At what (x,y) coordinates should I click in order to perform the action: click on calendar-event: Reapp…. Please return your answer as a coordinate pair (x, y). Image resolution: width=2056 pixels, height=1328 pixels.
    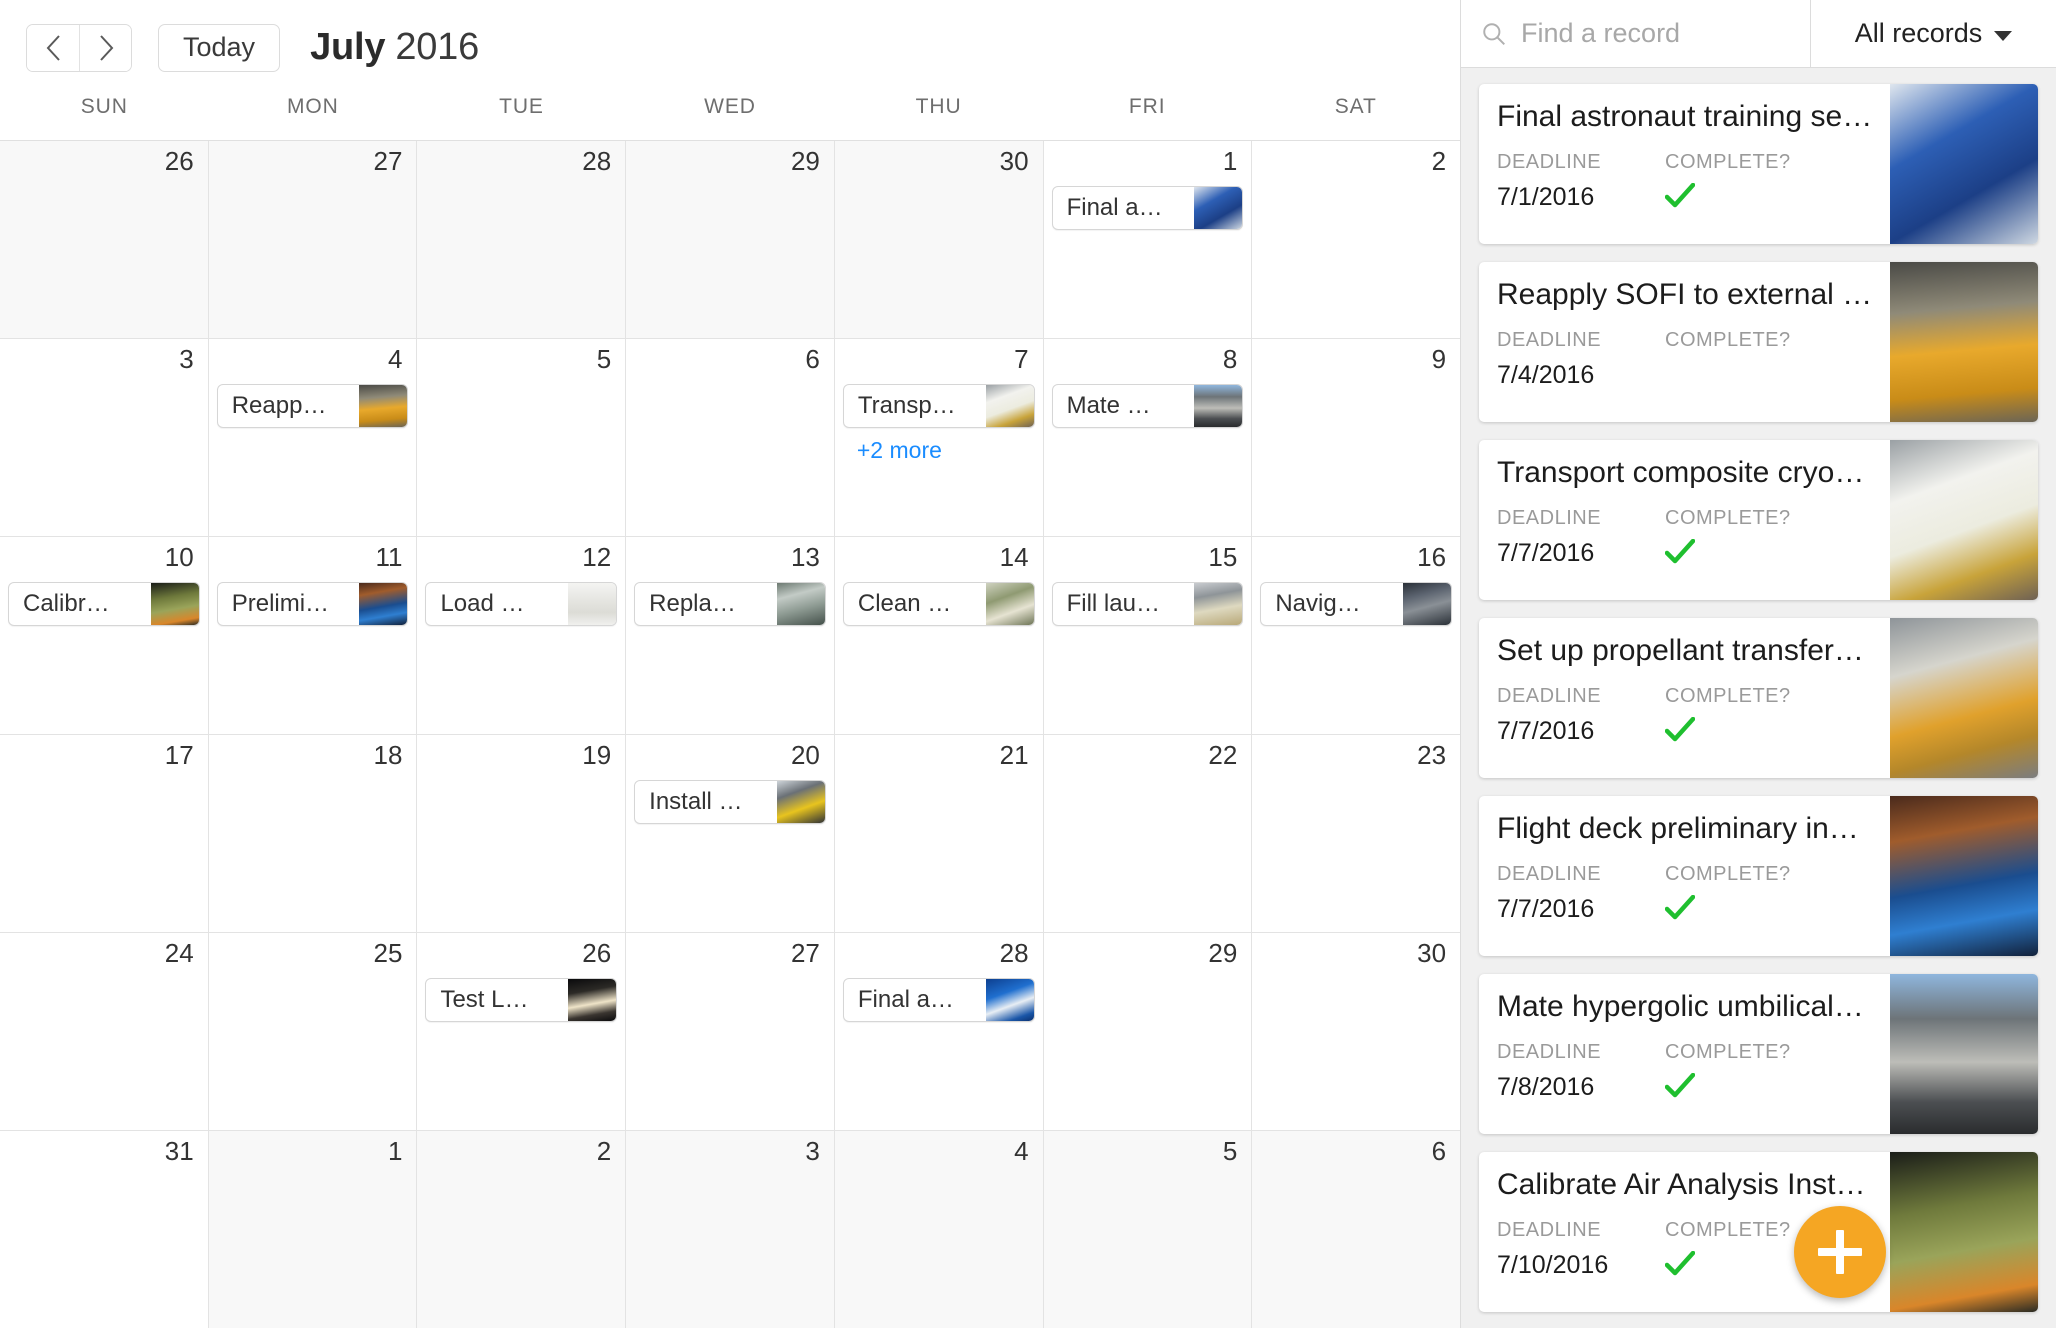
    Looking at the image, I should click on (312, 405).